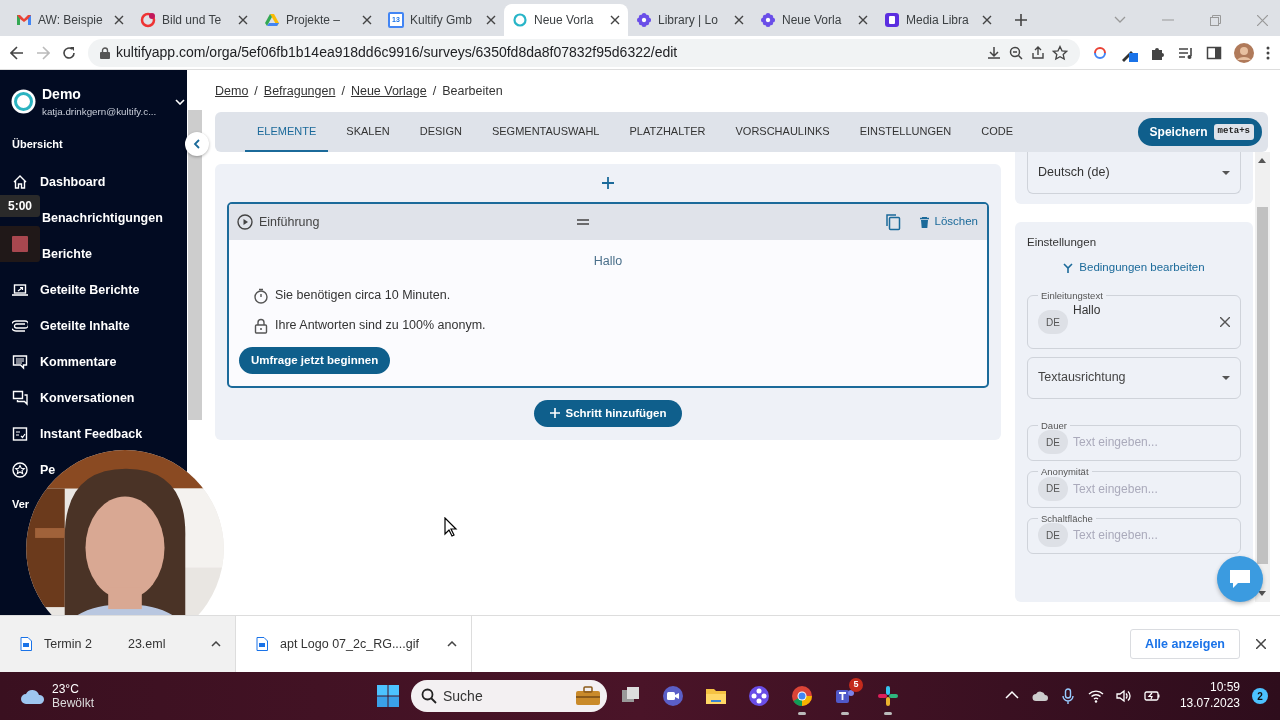 Image resolution: width=1280 pixels, height=720 pixels. Describe the element at coordinates (584, 52) in the screenshot. I see `address-bar: kultifyapp.com/orga/5ef06fb1b14ea918dd6c9916/surveys/6350fd8da8f07832f95d6322/edit` at that location.